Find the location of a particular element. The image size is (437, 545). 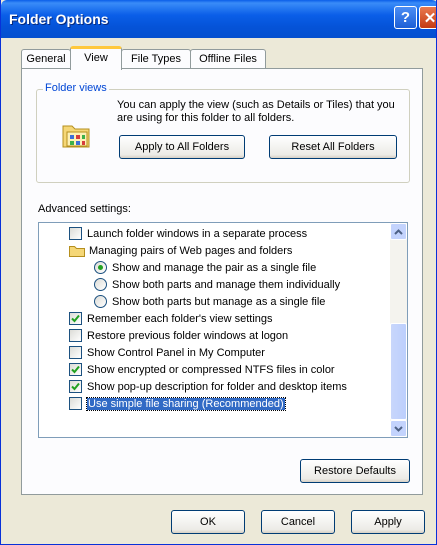

cancel-button: Cancel is located at coordinates (298, 522).